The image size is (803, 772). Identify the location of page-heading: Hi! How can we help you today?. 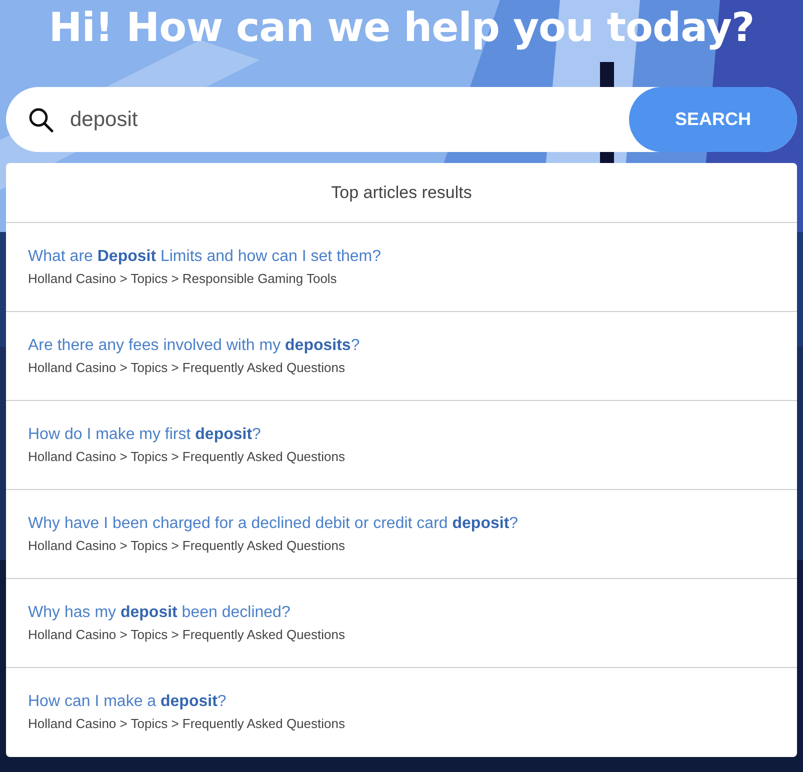
(402, 28).